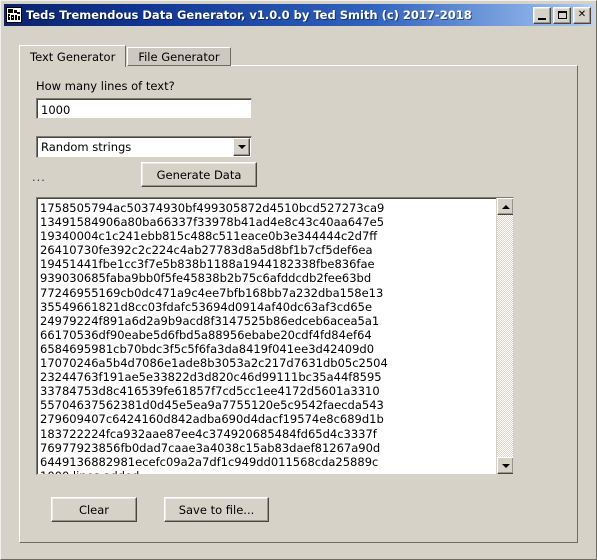  I want to click on window-controls: ✕, so click(562, 15).